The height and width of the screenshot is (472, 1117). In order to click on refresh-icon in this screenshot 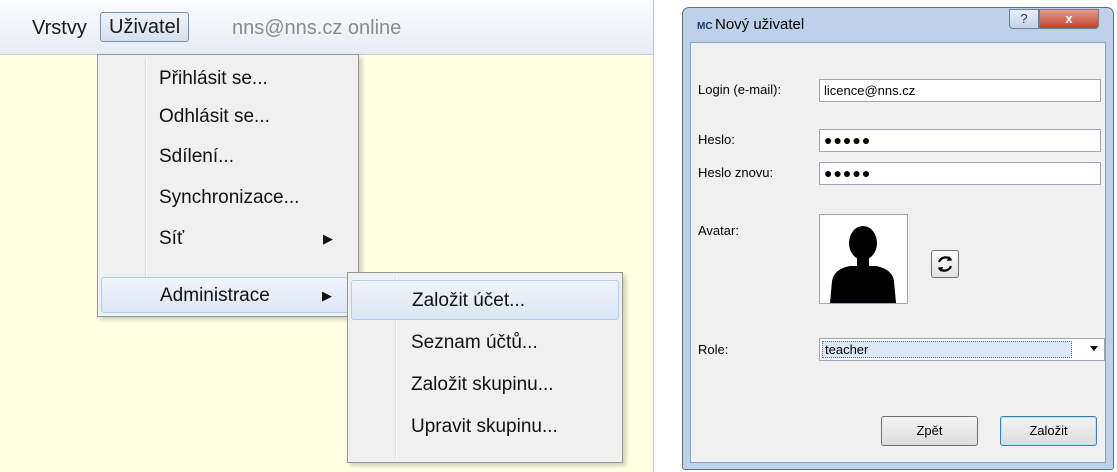, I will do `click(945, 264)`.